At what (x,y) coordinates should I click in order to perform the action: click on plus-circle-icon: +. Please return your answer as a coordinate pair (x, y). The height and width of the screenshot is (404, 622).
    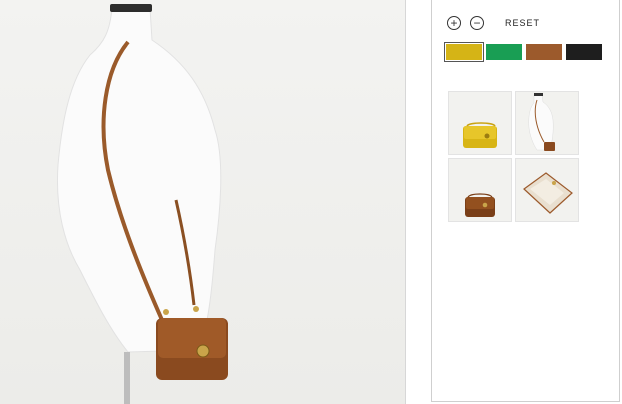
    Looking at the image, I should click on (454, 23).